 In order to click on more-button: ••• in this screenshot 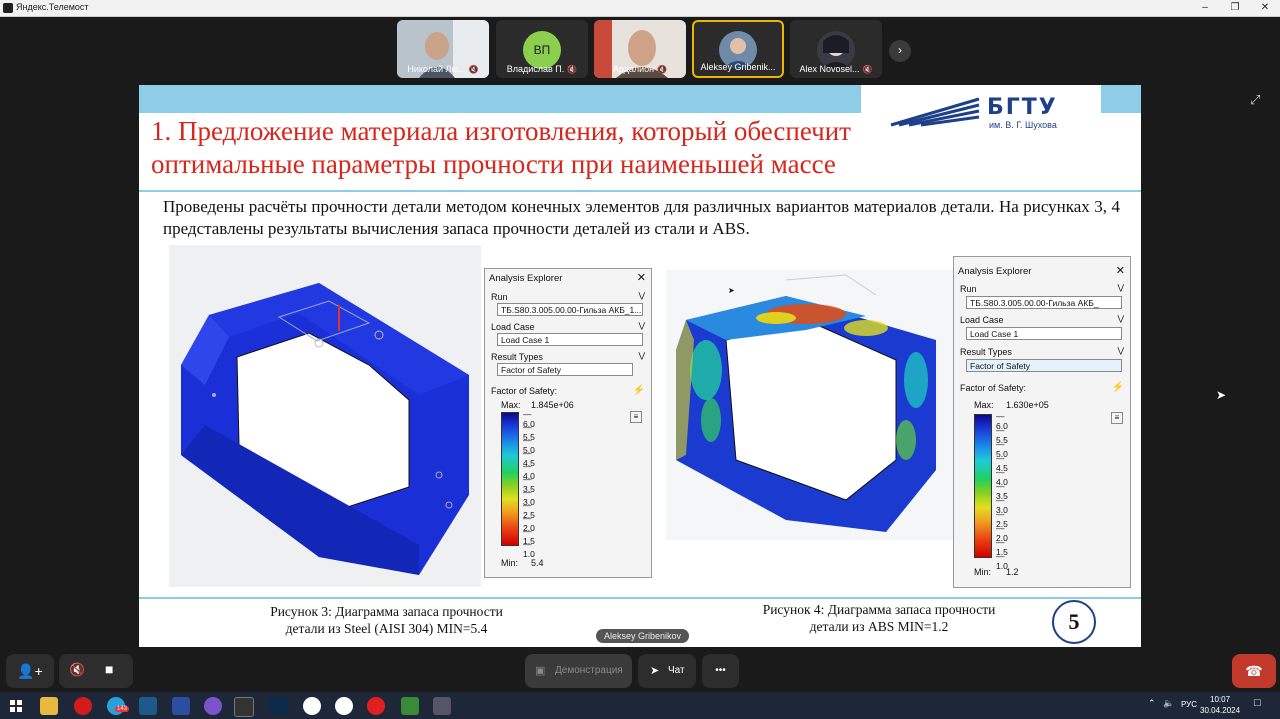, I will do `click(720, 671)`.